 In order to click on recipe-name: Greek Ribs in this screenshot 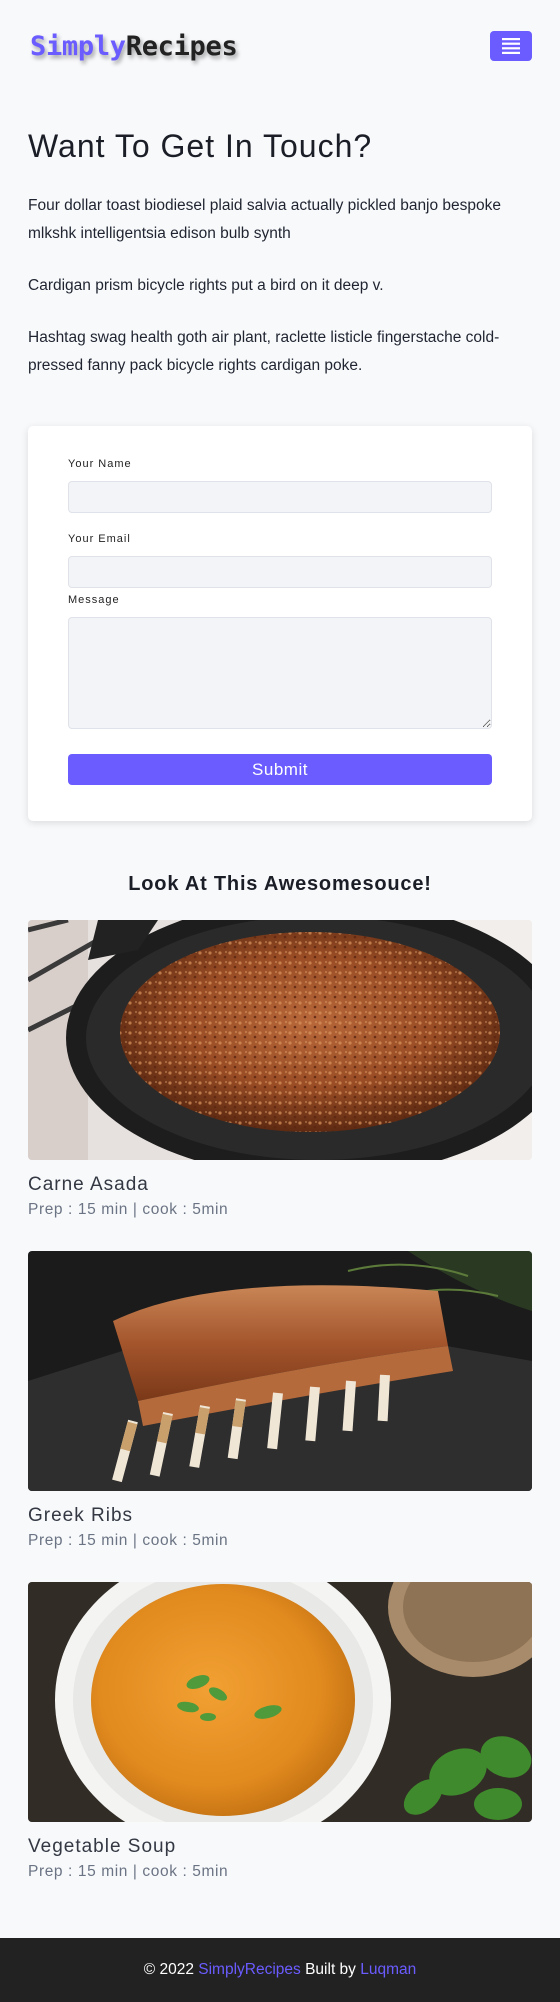, I will do `click(81, 1515)`.